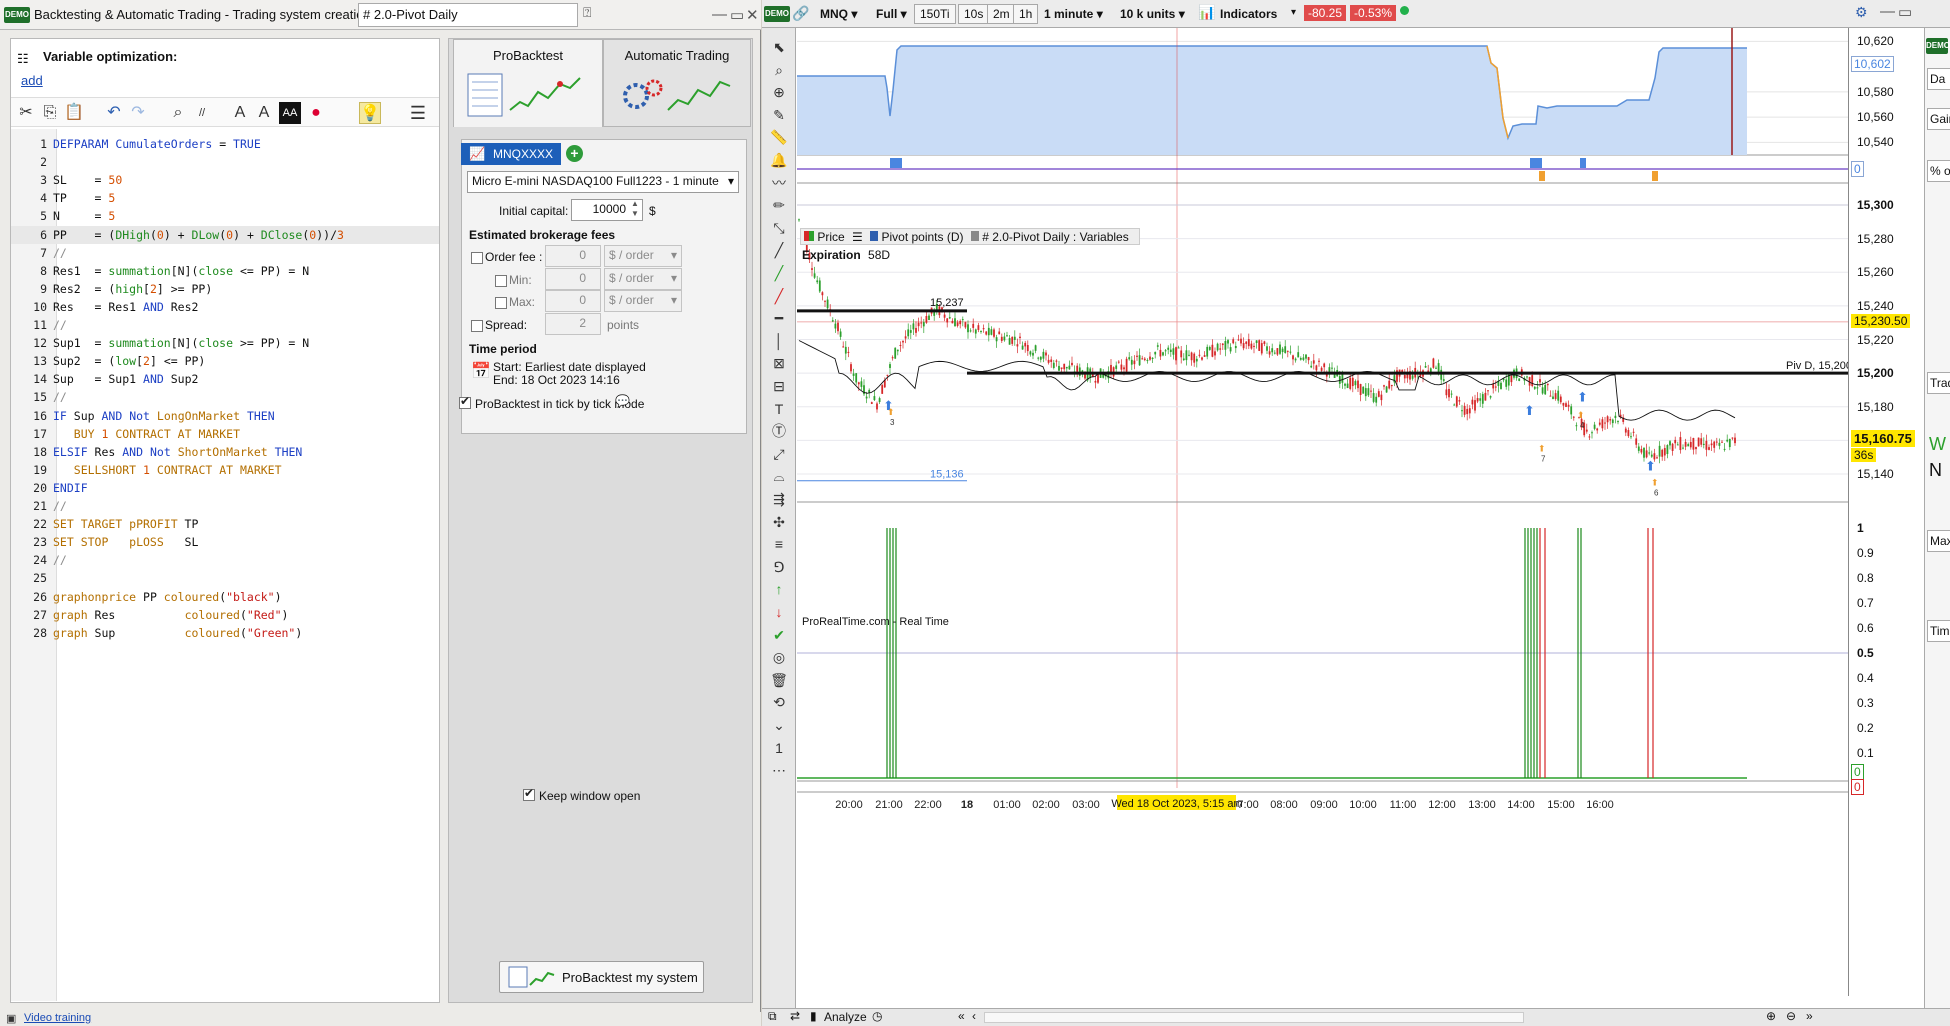  I want to click on cut-icon: ✂, so click(26, 113).